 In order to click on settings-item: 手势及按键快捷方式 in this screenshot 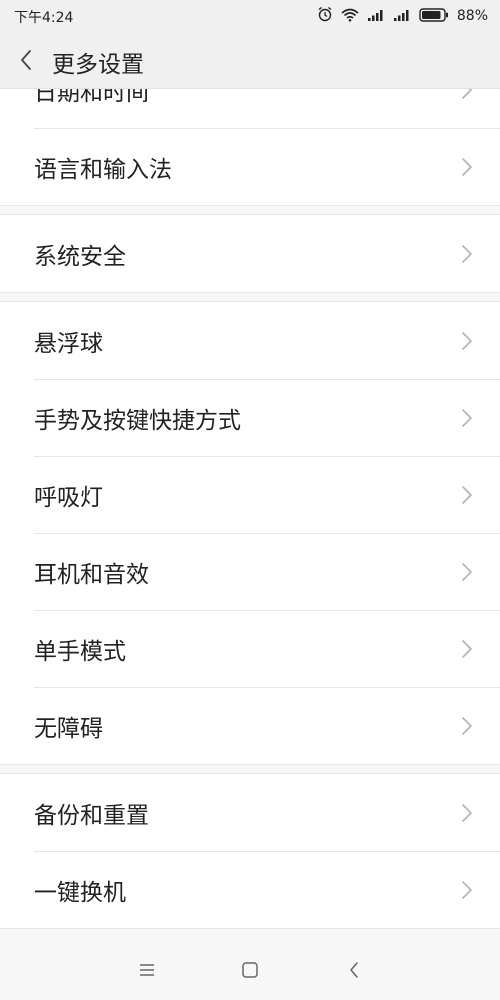, I will do `click(250, 417)`.